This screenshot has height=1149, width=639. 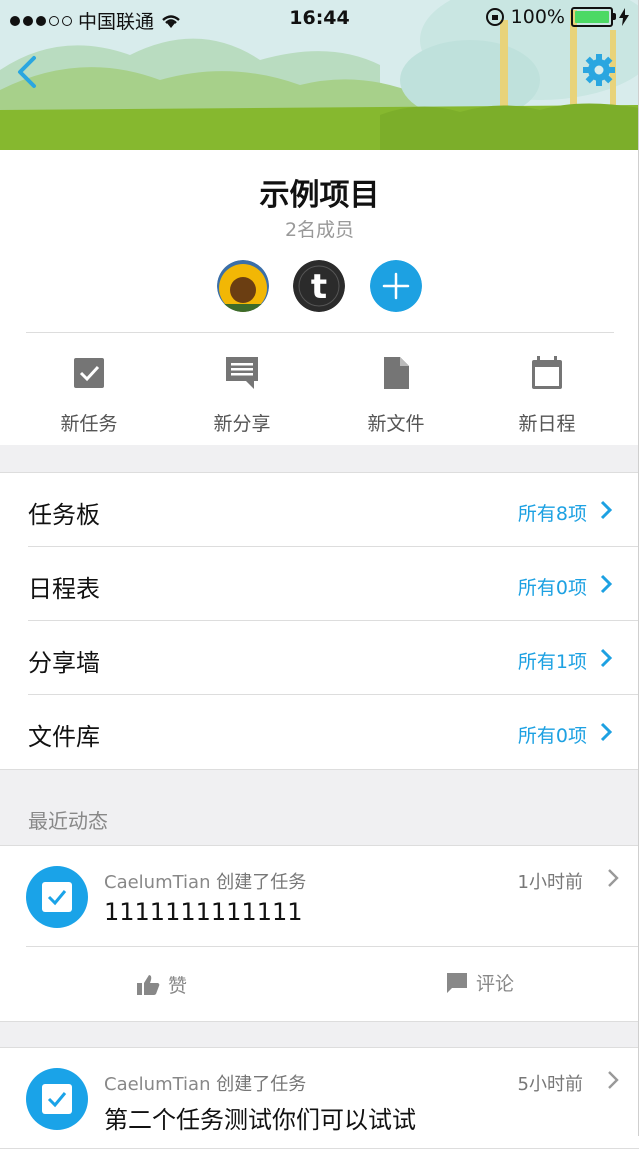 What do you see at coordinates (148, 984) in the screenshot?
I see `thumbs-up-icon` at bounding box center [148, 984].